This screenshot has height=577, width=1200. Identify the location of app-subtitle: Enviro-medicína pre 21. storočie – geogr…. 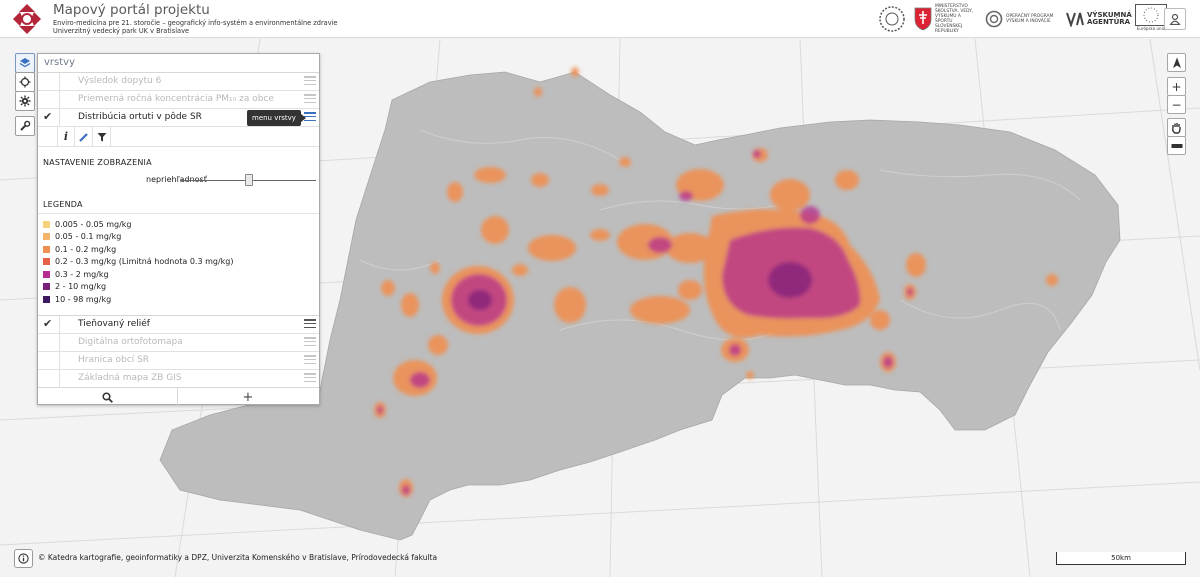
(195, 27).